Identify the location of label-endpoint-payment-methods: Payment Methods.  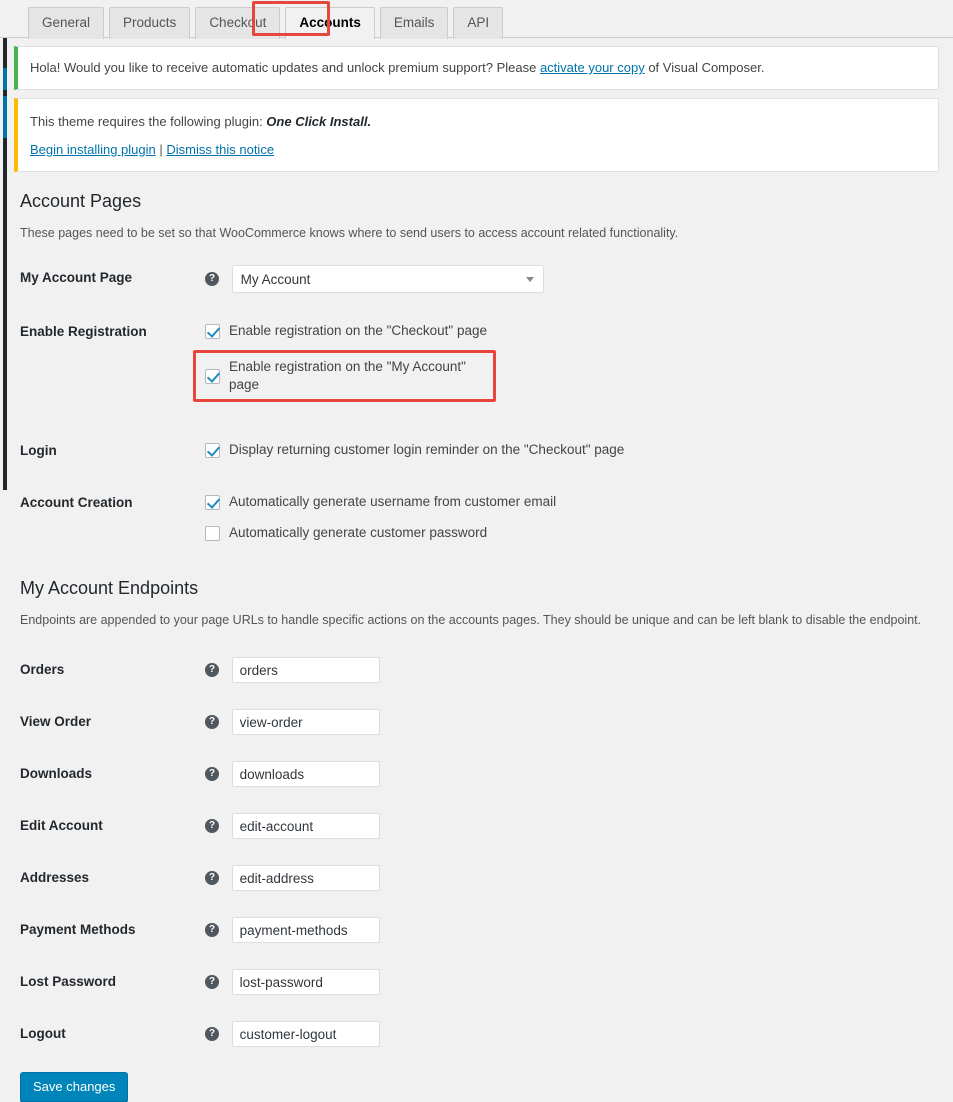
(78, 929).